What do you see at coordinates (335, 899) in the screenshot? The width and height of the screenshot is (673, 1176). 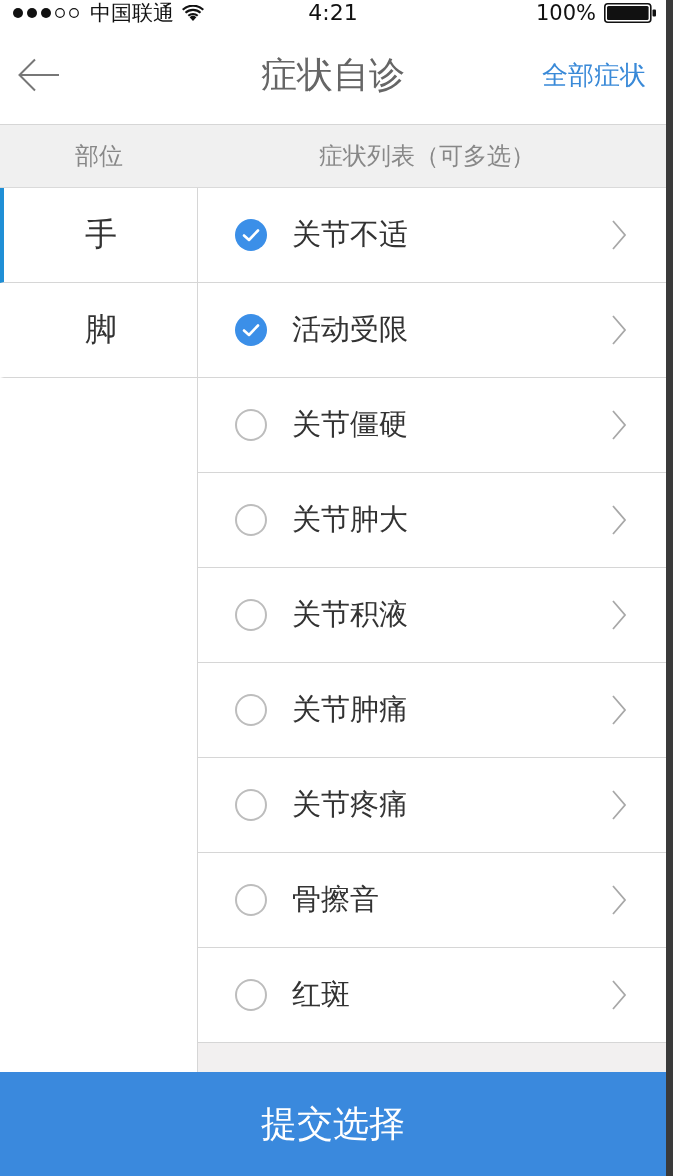 I see `symptom-label: 骨擦音` at bounding box center [335, 899].